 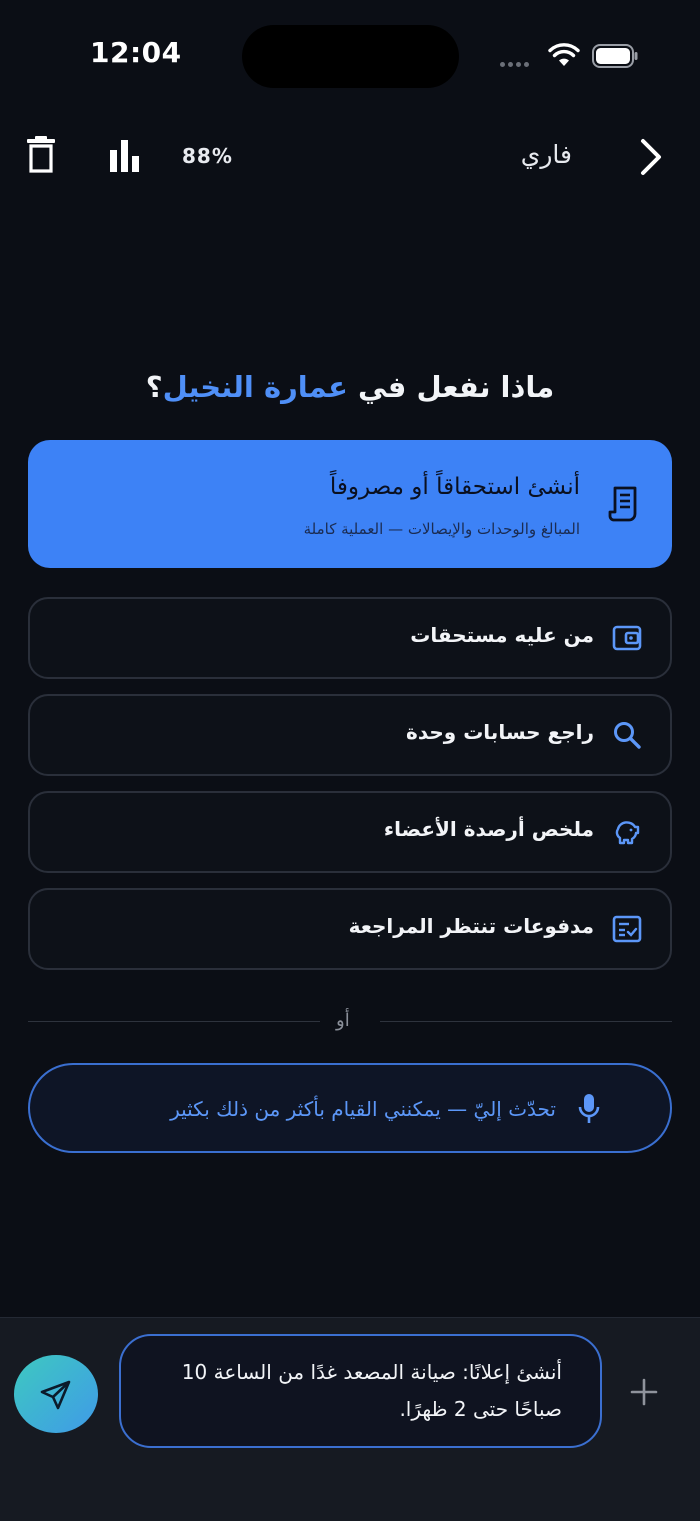 What do you see at coordinates (627, 833) in the screenshot?
I see `piggy-bank-icon` at bounding box center [627, 833].